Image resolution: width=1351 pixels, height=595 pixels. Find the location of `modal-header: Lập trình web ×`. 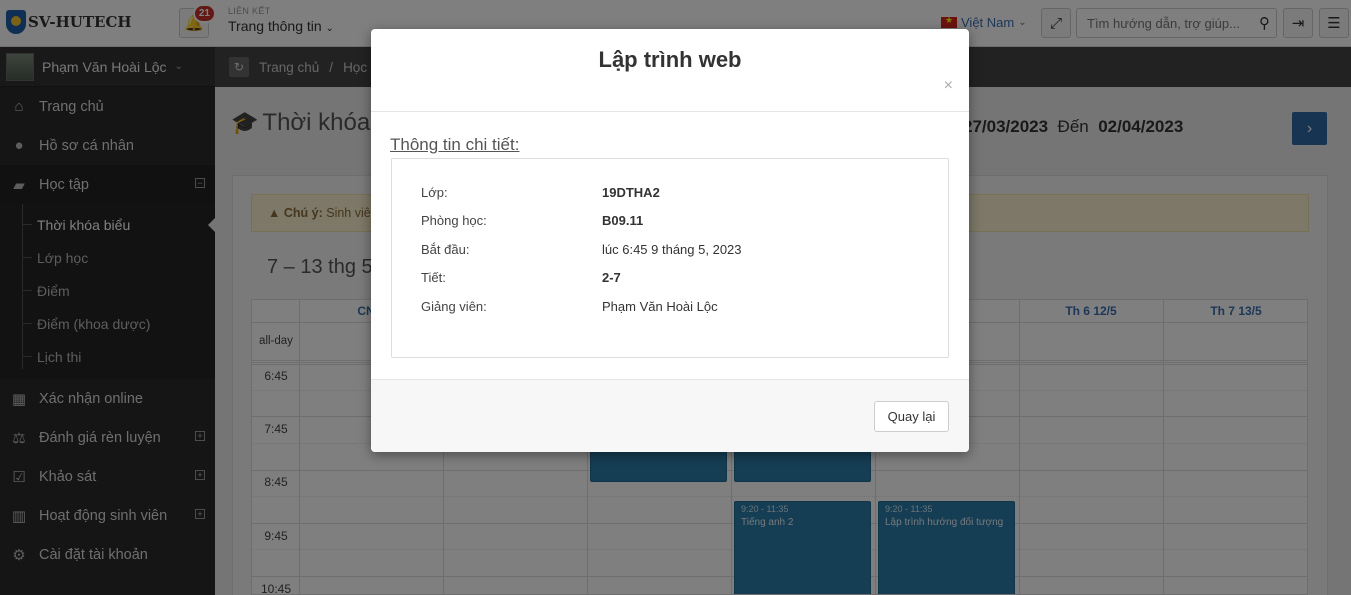

modal-header: Lập trình web × is located at coordinates (670, 70).